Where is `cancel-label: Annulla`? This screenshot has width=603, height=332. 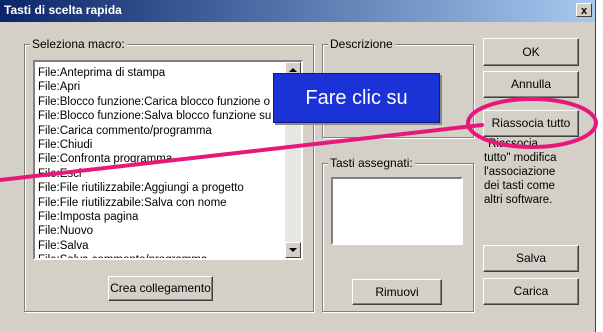
cancel-label: Annulla is located at coordinates (531, 84).